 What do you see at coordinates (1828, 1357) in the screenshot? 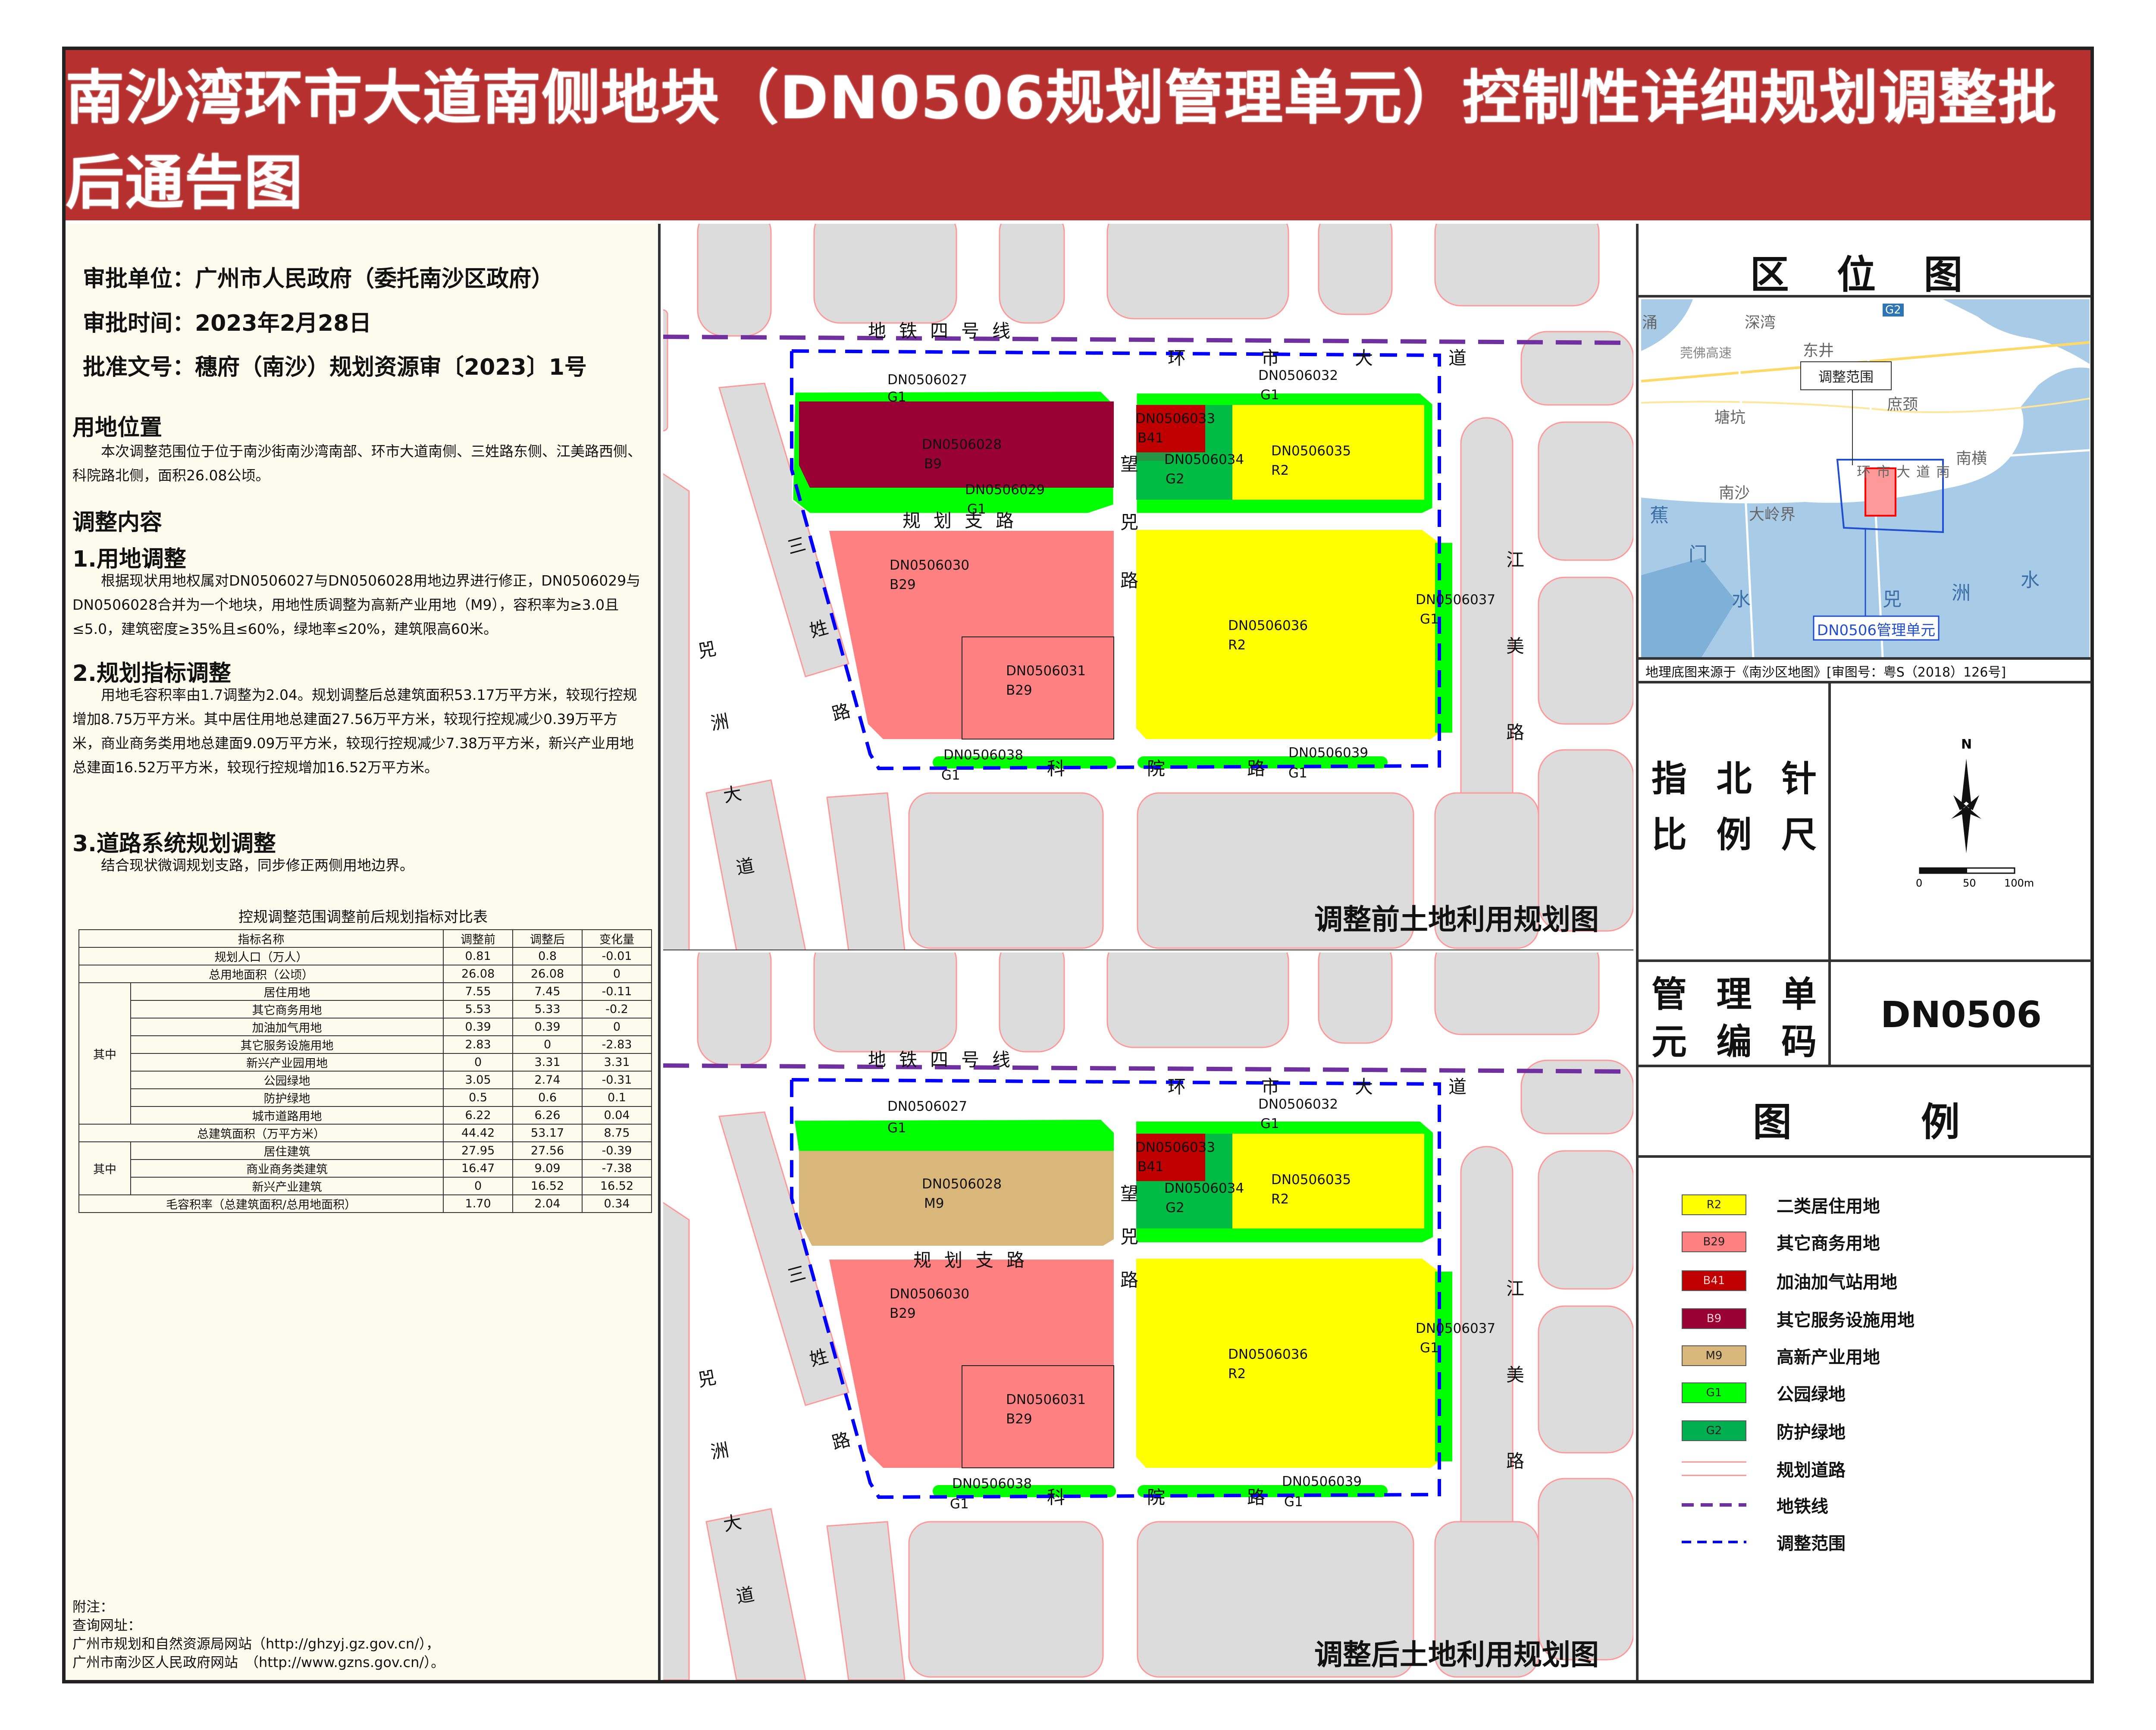
I see `legend-label: 高新产业用地` at bounding box center [1828, 1357].